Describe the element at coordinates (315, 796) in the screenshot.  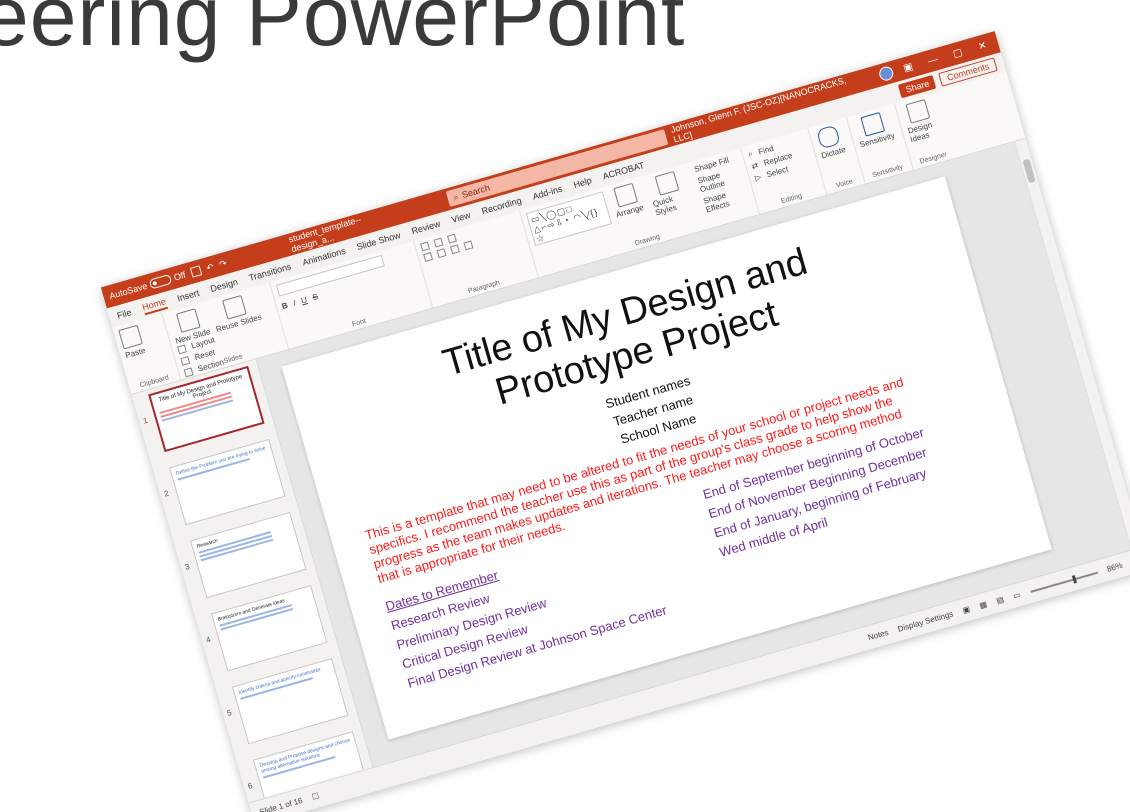
I see `accessibility-icon: ☐` at that location.